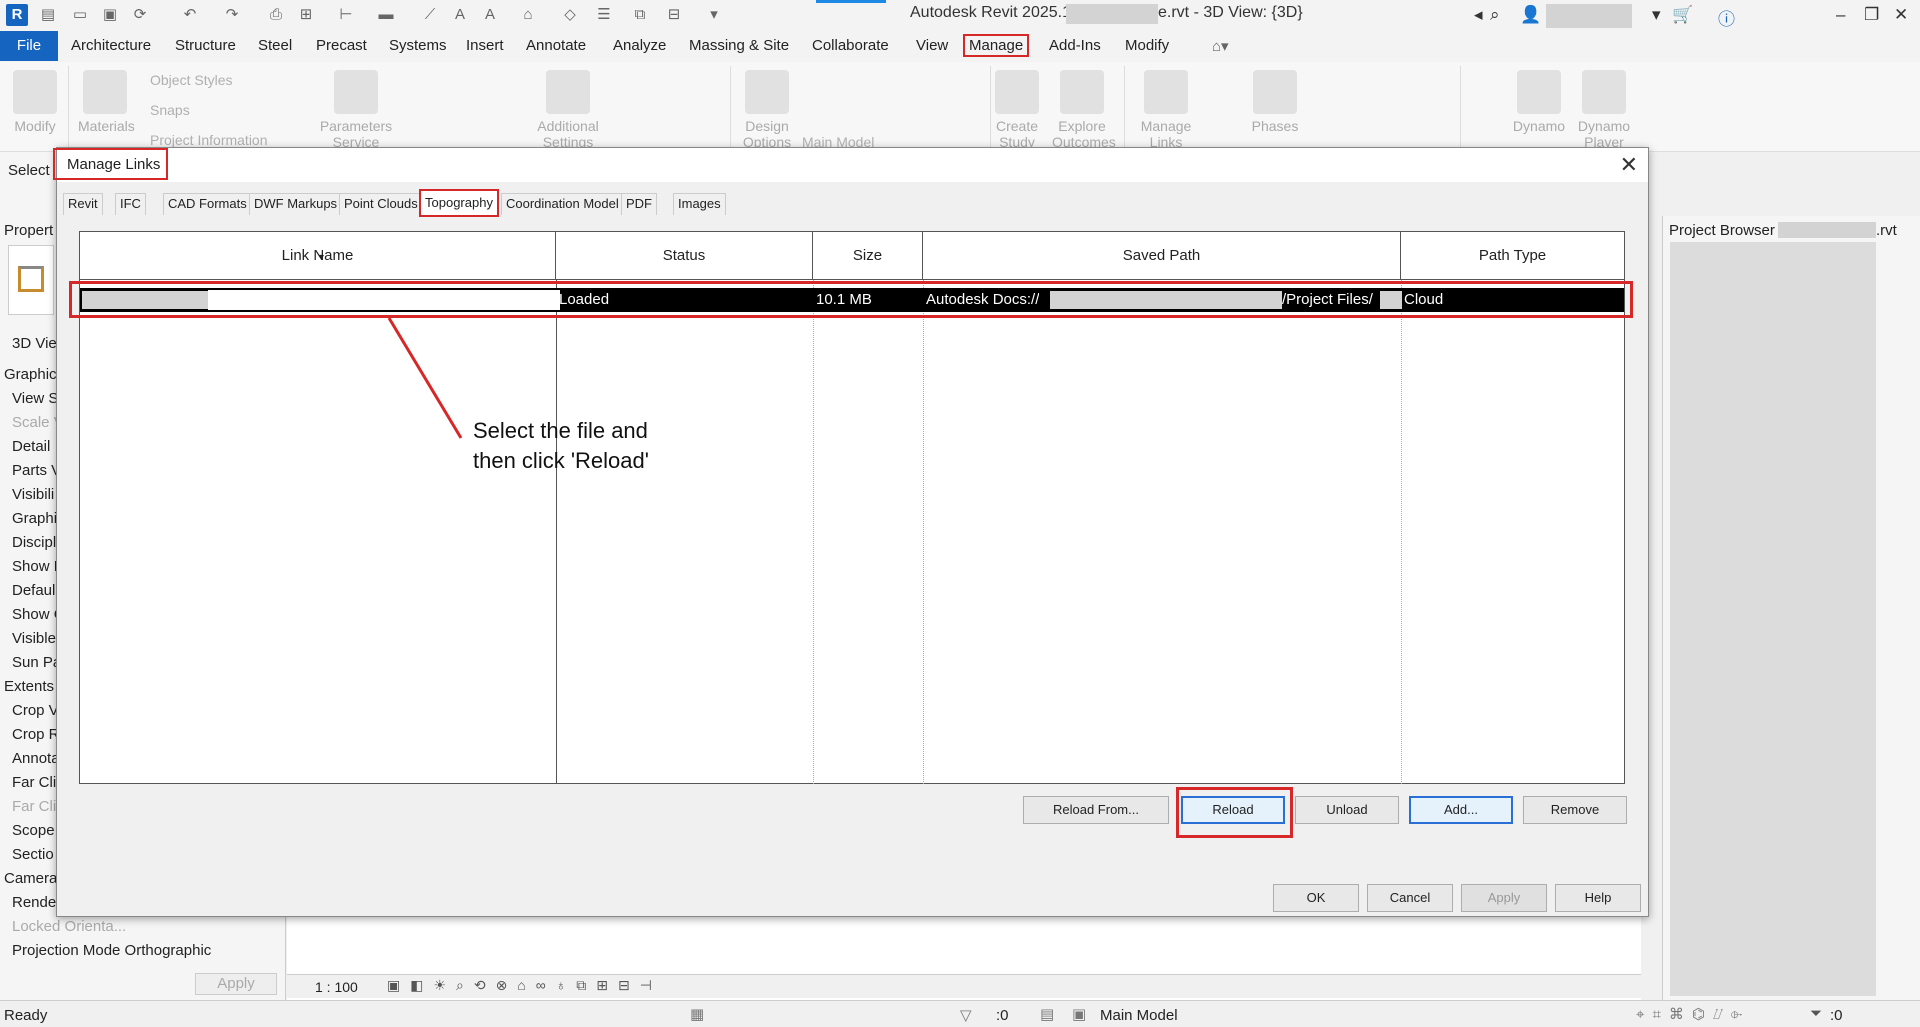 Image resolution: width=1920 pixels, height=1027 pixels. Describe the element at coordinates (236, 984) in the screenshot. I see `apply-properties-button: Apply` at that location.